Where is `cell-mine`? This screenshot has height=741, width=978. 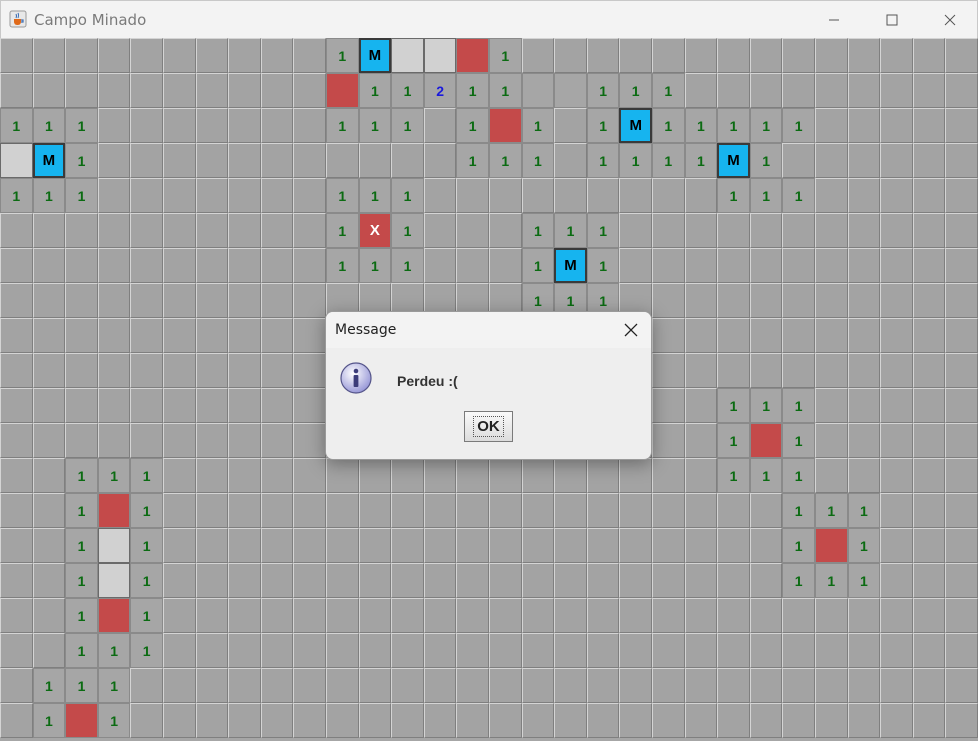
cell-mine is located at coordinates (114, 615).